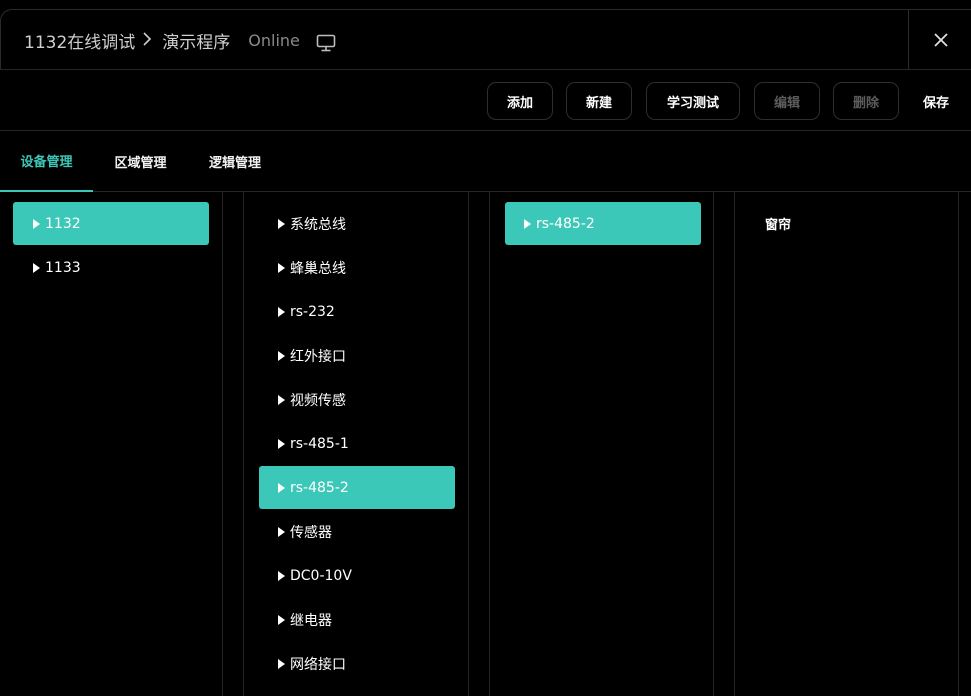 This screenshot has height=696, width=971. I want to click on new-button: 新建, so click(599, 101).